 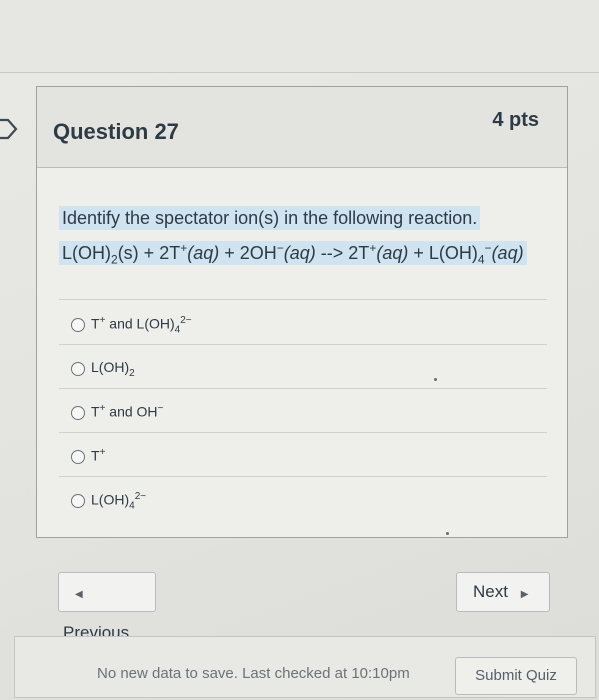 I want to click on answer-label: L(OH)2, so click(x=113, y=369).